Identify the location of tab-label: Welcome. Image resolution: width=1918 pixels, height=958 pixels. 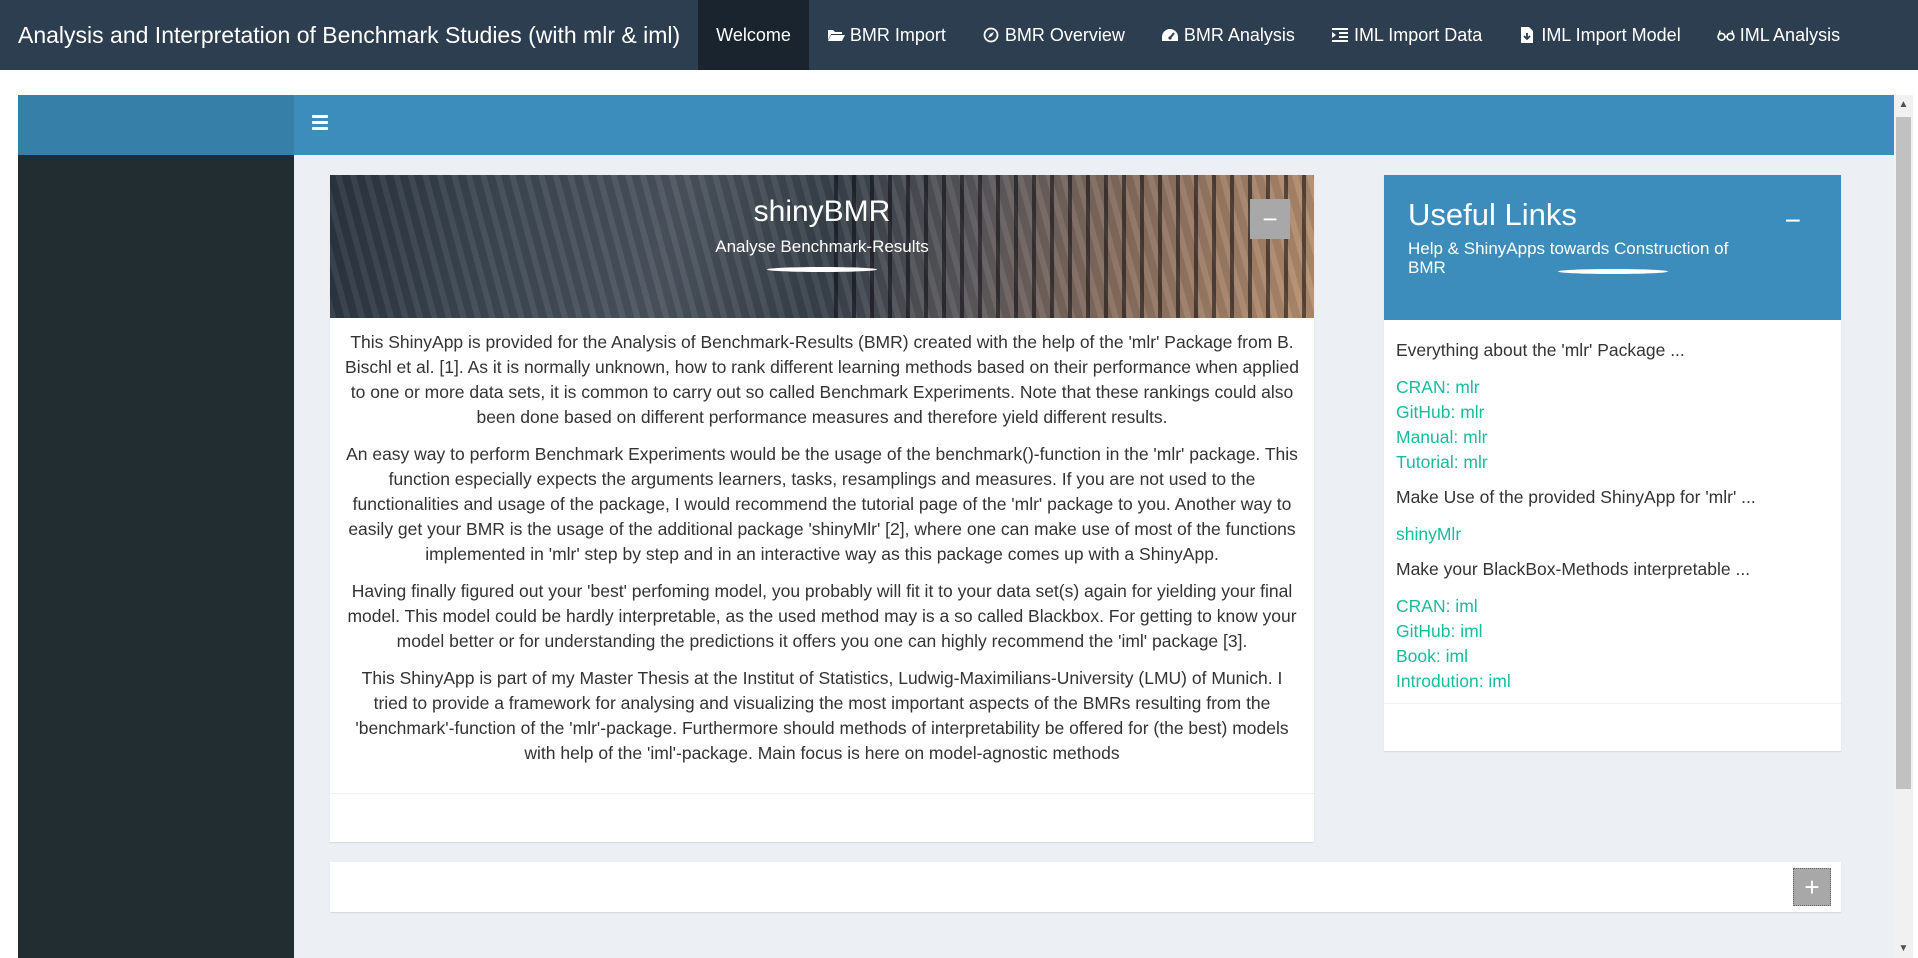
(753, 34).